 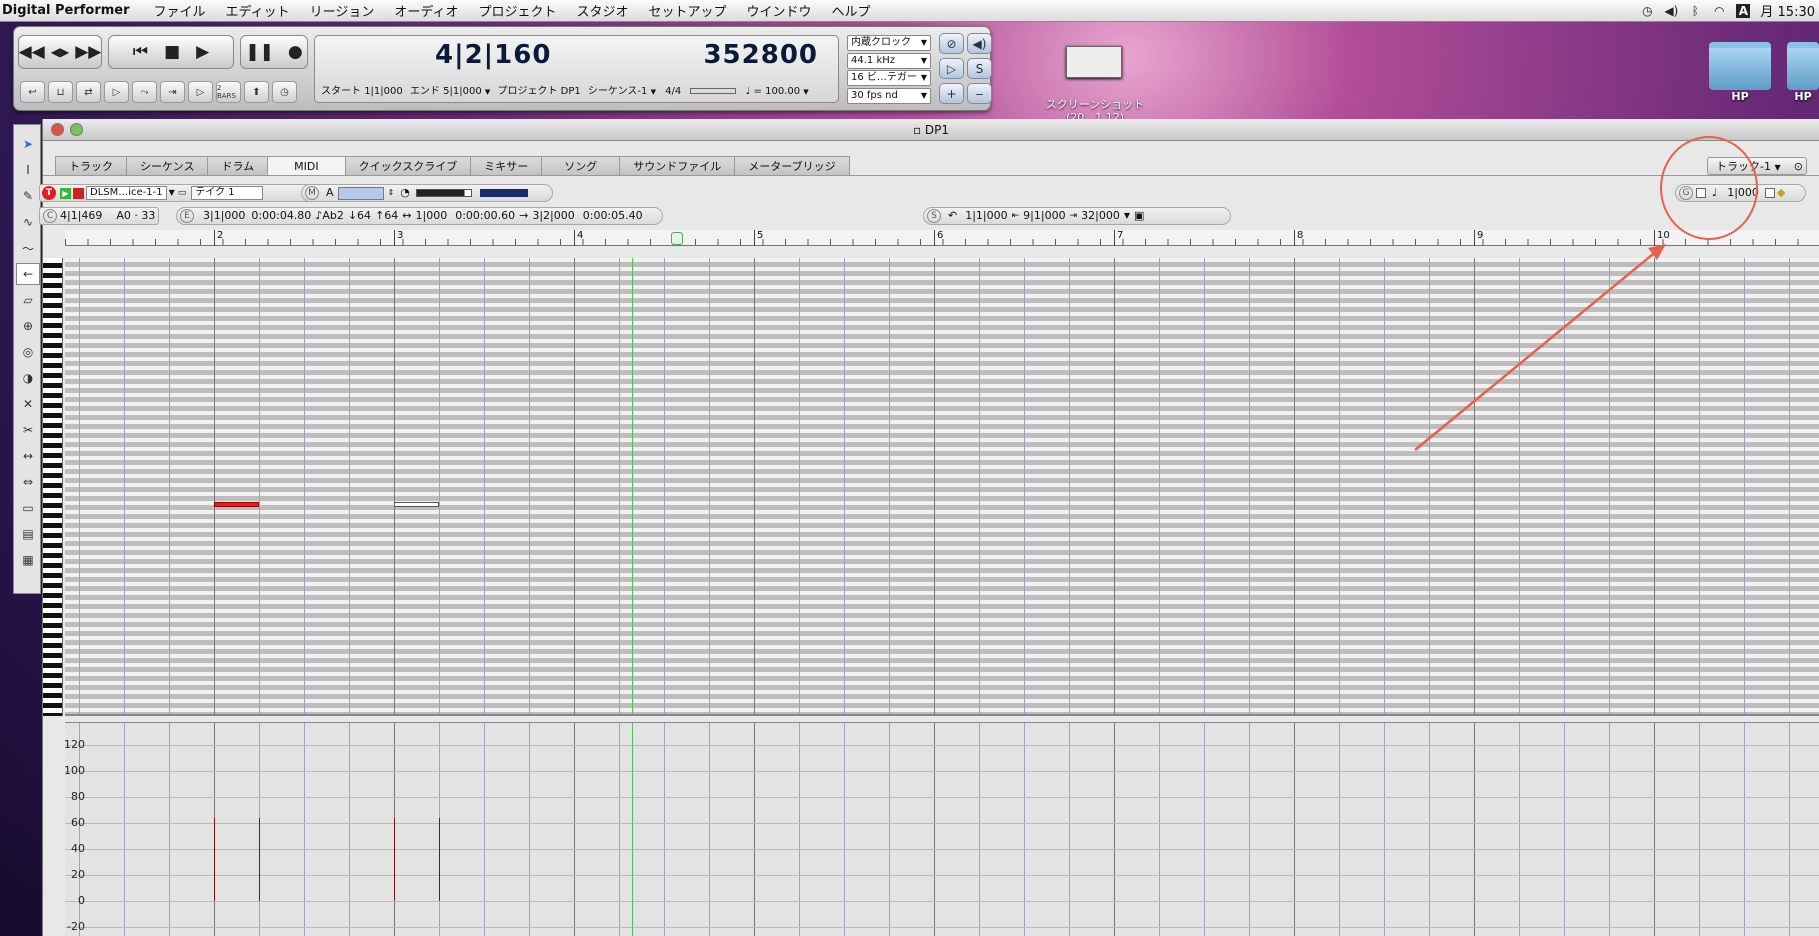 What do you see at coordinates (1139, 216) in the screenshot?
I see `selection-tool-icon: ▣` at bounding box center [1139, 216].